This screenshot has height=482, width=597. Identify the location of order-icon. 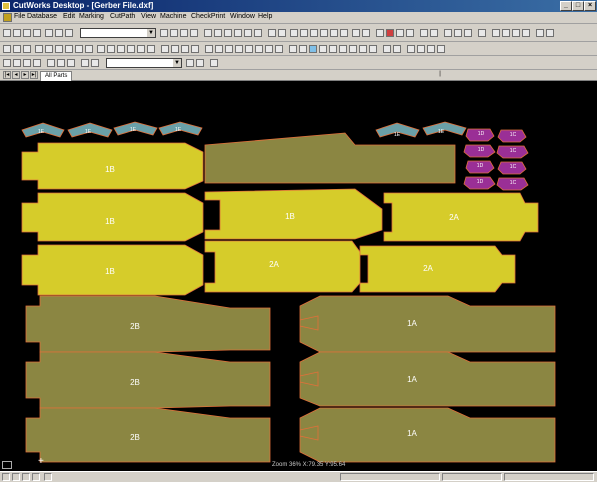
(411, 49).